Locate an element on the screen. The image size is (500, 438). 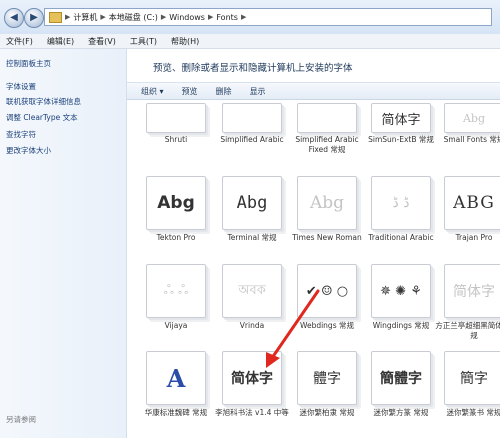
font-preview-paper: ڈ ڈ is located at coordinates (401, 203).